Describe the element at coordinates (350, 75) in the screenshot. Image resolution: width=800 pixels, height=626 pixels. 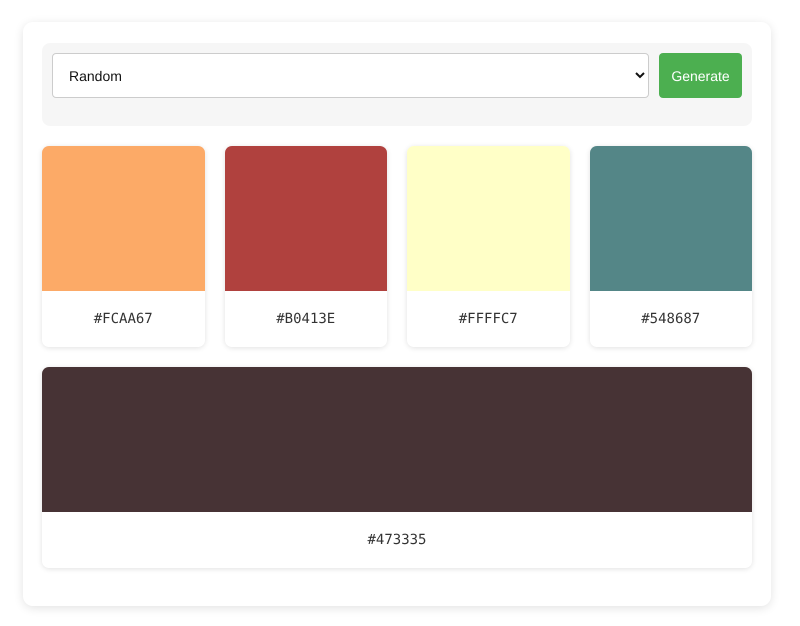
I see `mode-select: Random` at that location.